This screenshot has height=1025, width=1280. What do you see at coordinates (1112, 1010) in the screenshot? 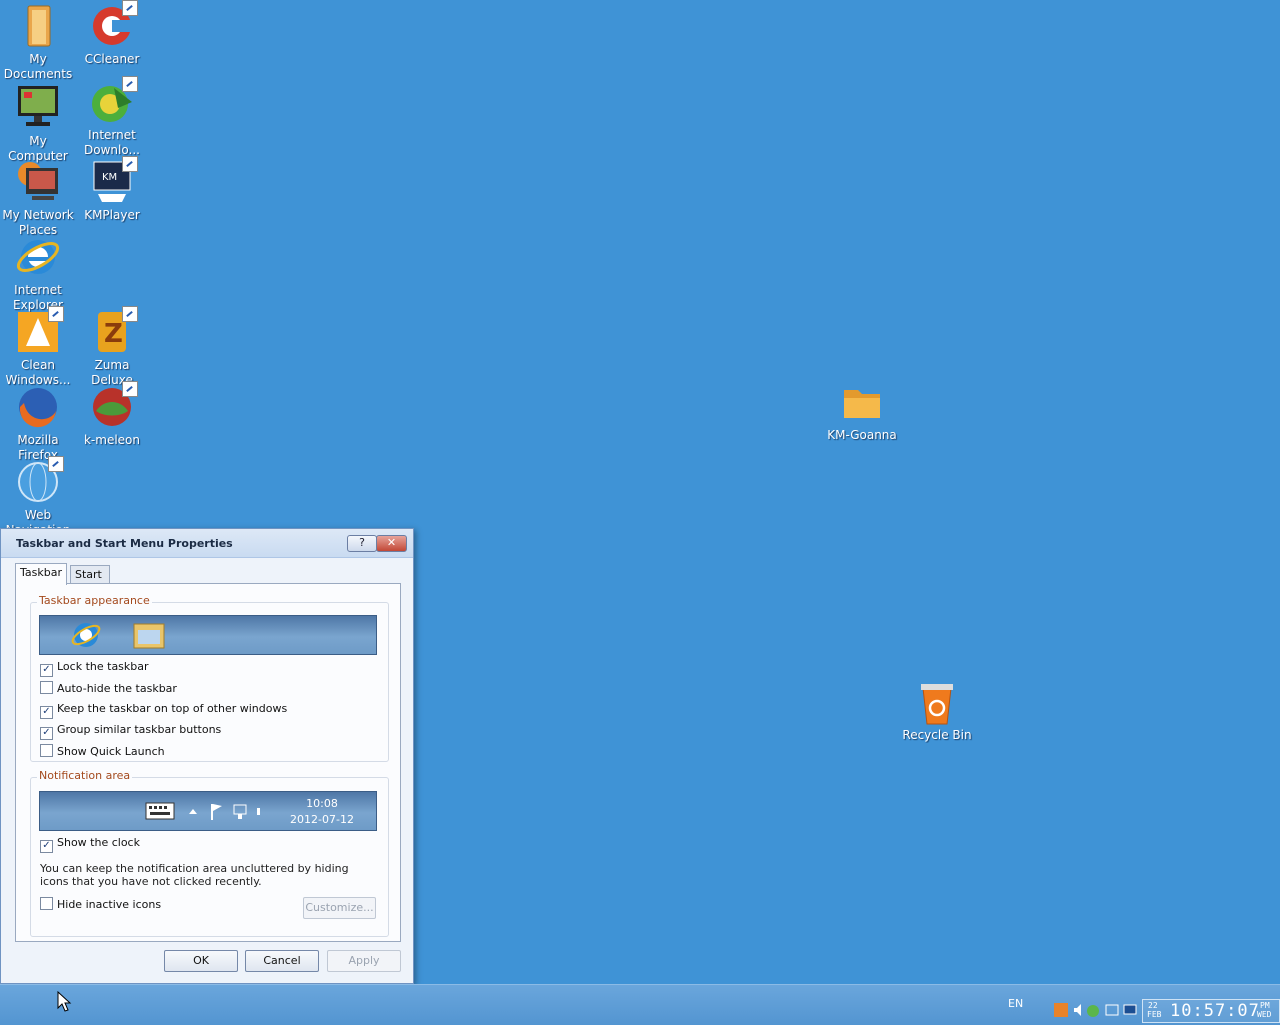
I see `network-icon` at bounding box center [1112, 1010].